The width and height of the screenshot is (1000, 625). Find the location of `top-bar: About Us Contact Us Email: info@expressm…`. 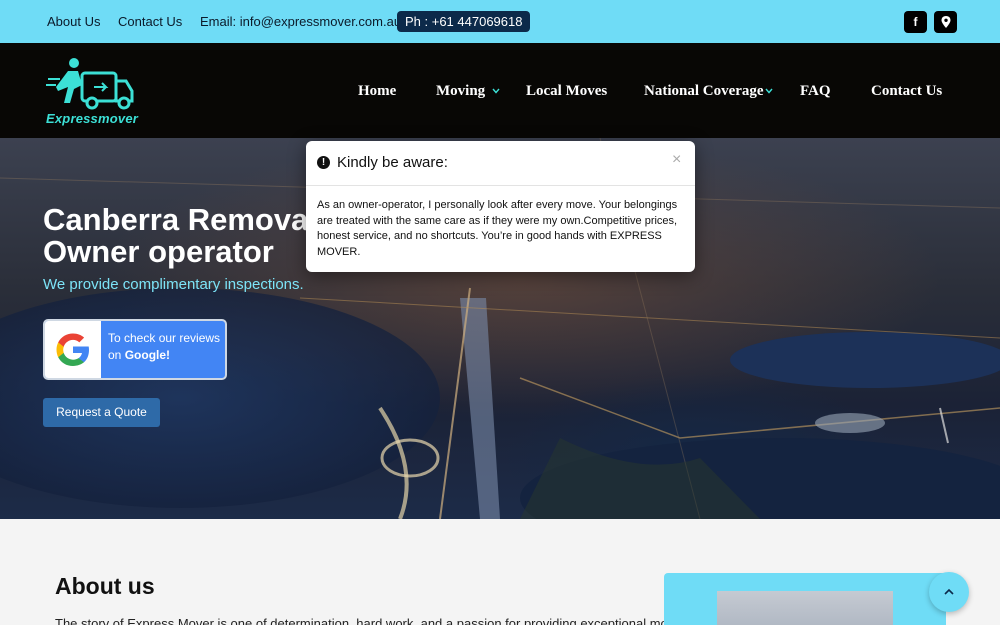

top-bar: About Us Contact Us Email: info@expressm… is located at coordinates (500, 21).